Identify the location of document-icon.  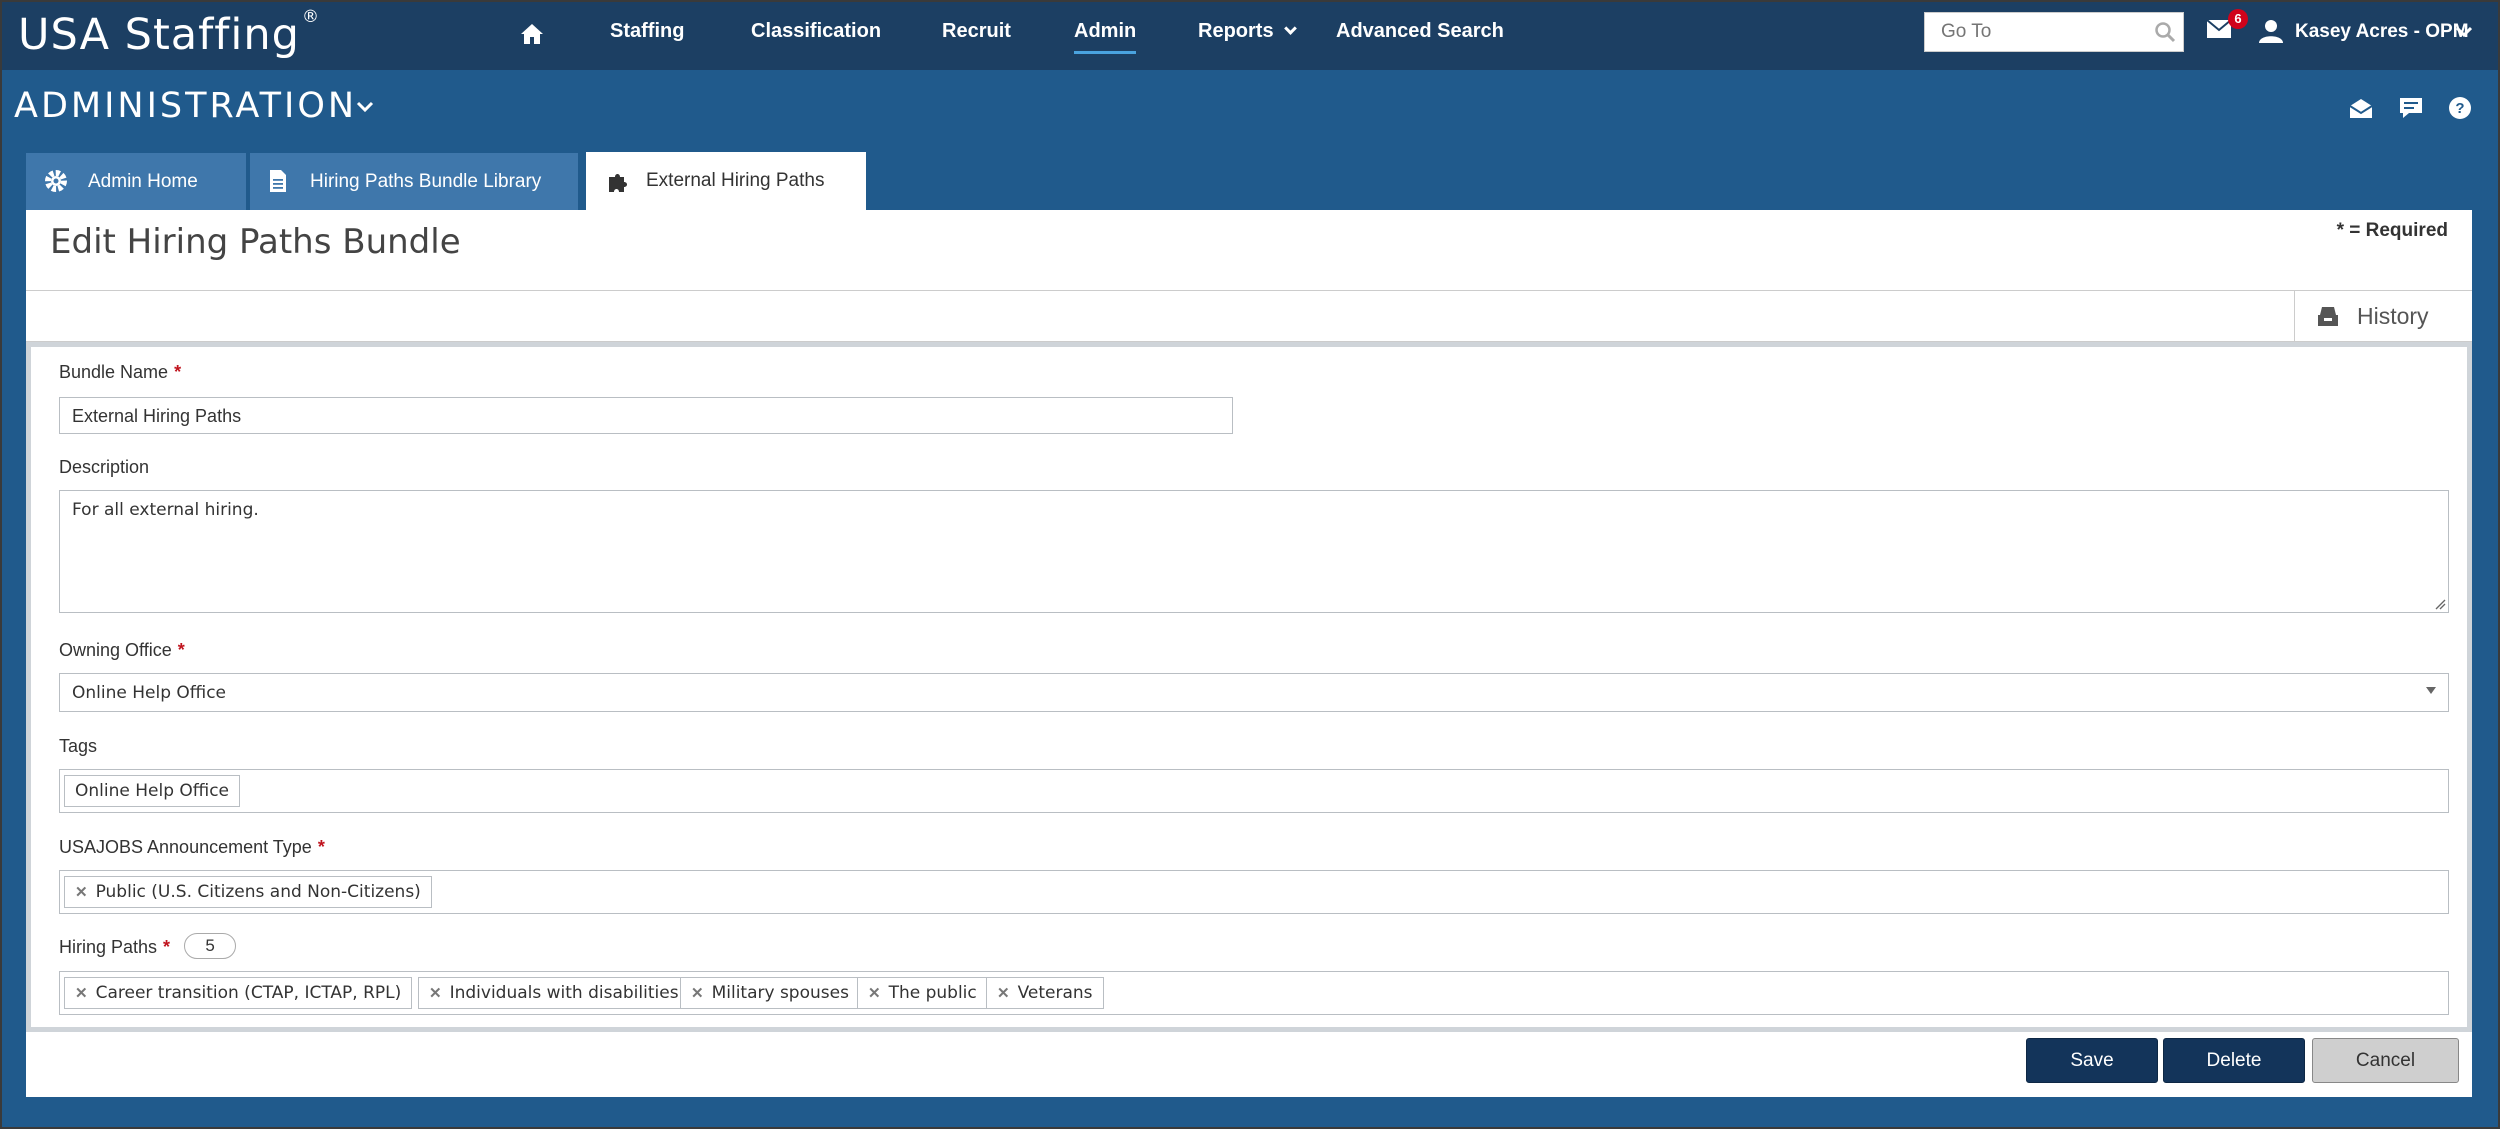
(278, 181).